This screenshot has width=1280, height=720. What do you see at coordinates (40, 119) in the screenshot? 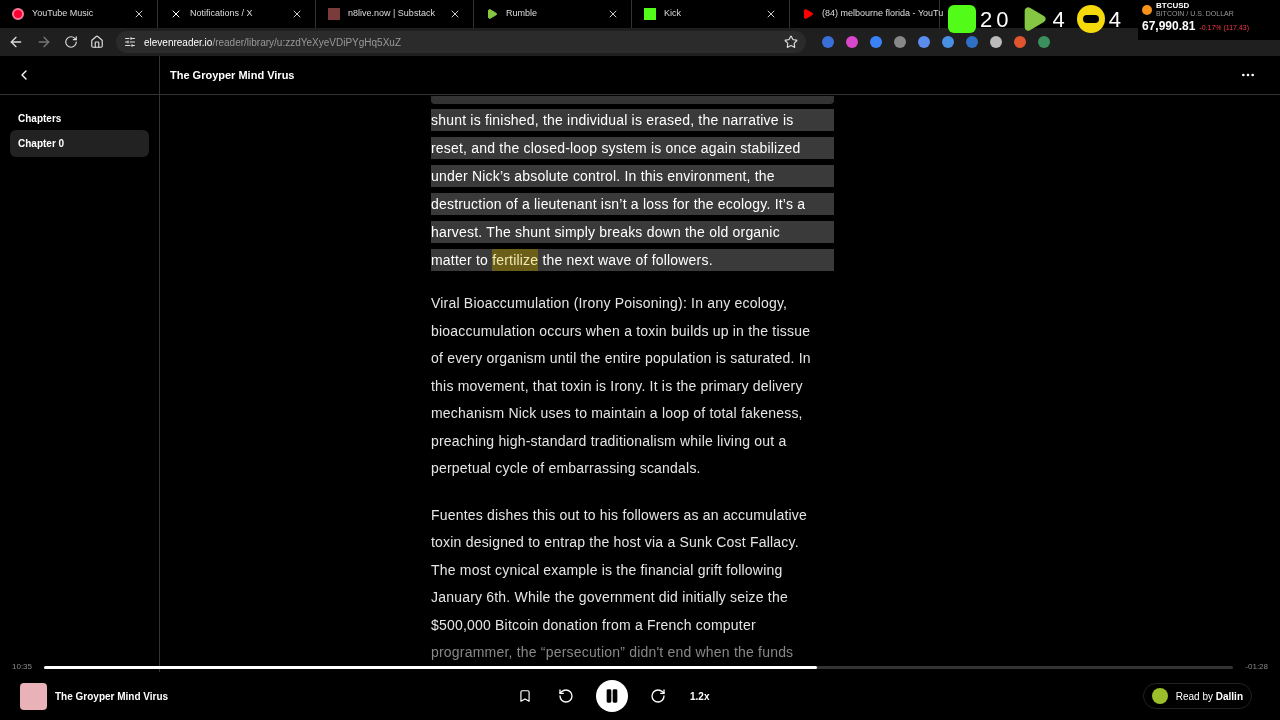
I see `sidebar-heading: Chapters` at bounding box center [40, 119].